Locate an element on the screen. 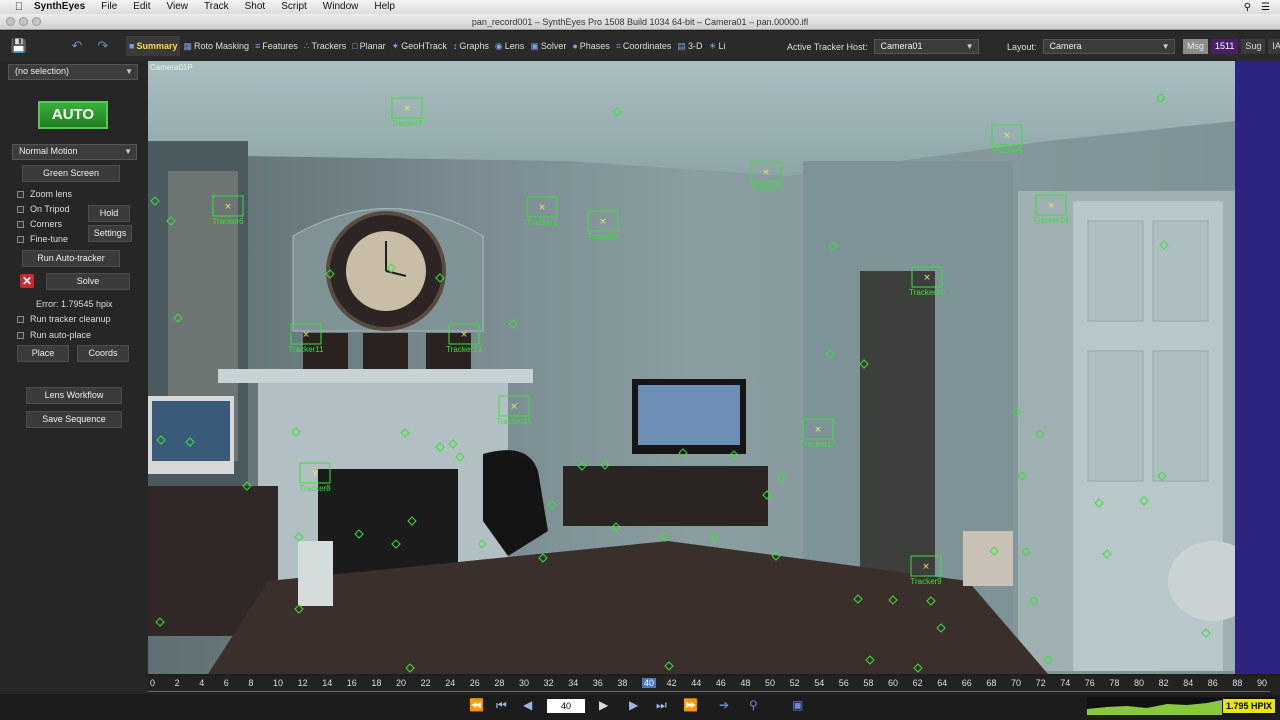 The height and width of the screenshot is (720, 1280). menu-script: Script is located at coordinates (294, 7).